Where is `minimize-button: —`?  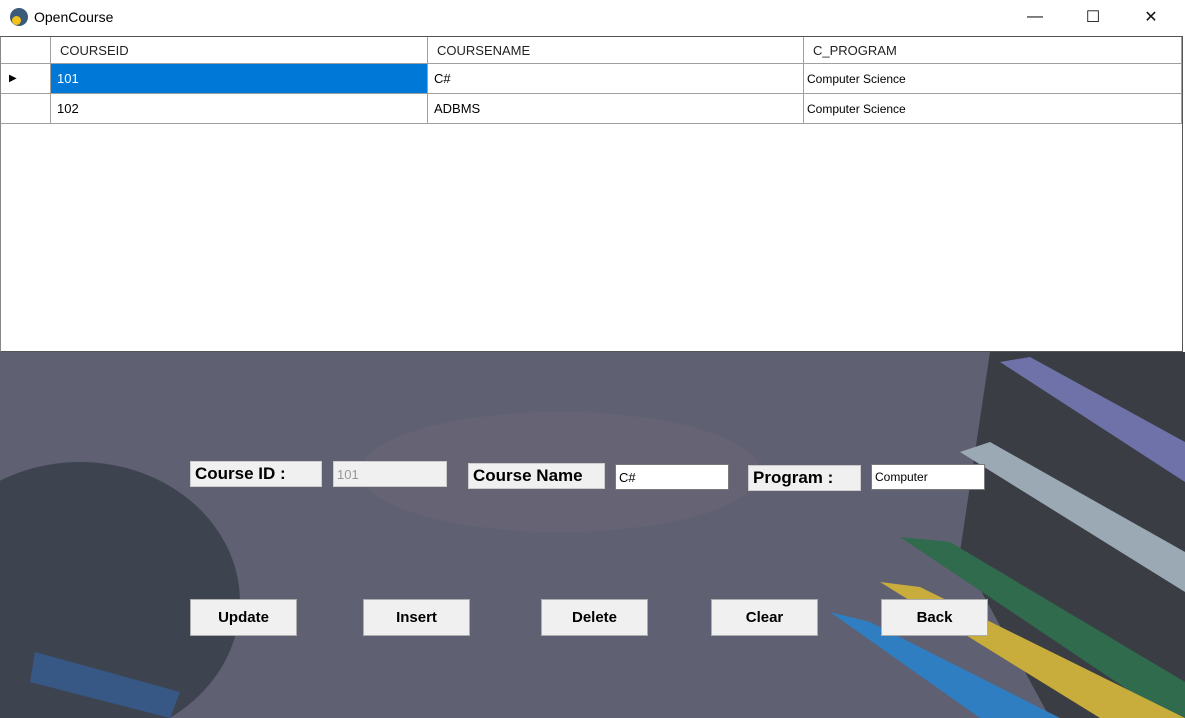 minimize-button: — is located at coordinates (1035, 17).